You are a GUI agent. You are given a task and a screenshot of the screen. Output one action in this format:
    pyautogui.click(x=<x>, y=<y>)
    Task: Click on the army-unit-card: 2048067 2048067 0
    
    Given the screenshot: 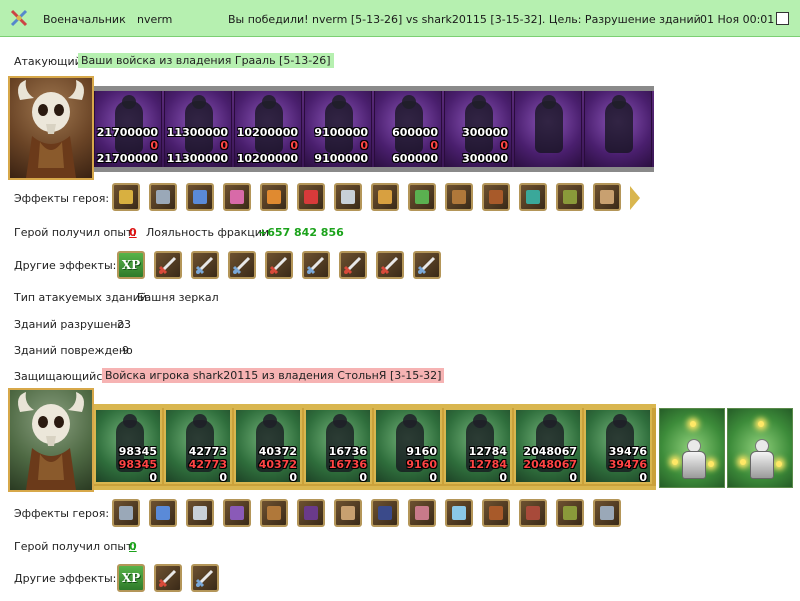 What is the action you would take?
    pyautogui.click(x=548, y=446)
    